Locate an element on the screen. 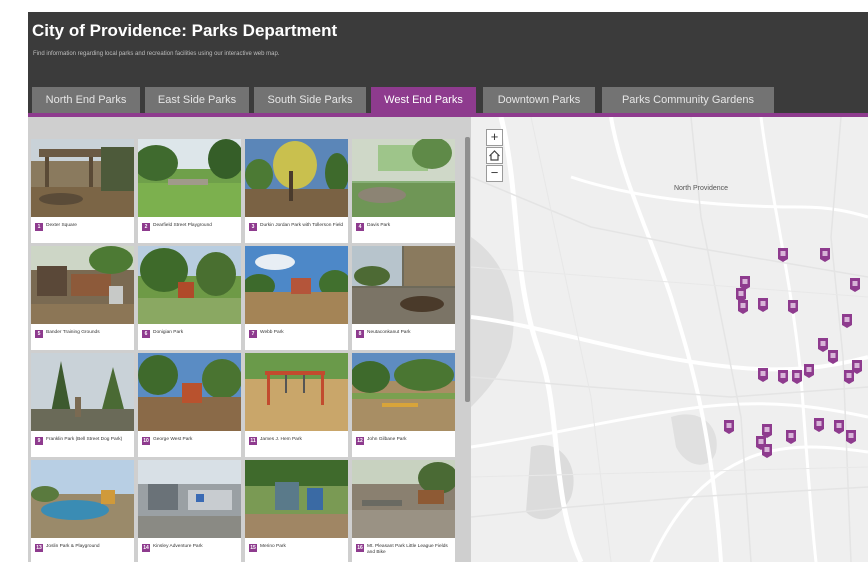 This screenshot has width=868, height=562. park-card: 15 Merino Park is located at coordinates (296, 511).